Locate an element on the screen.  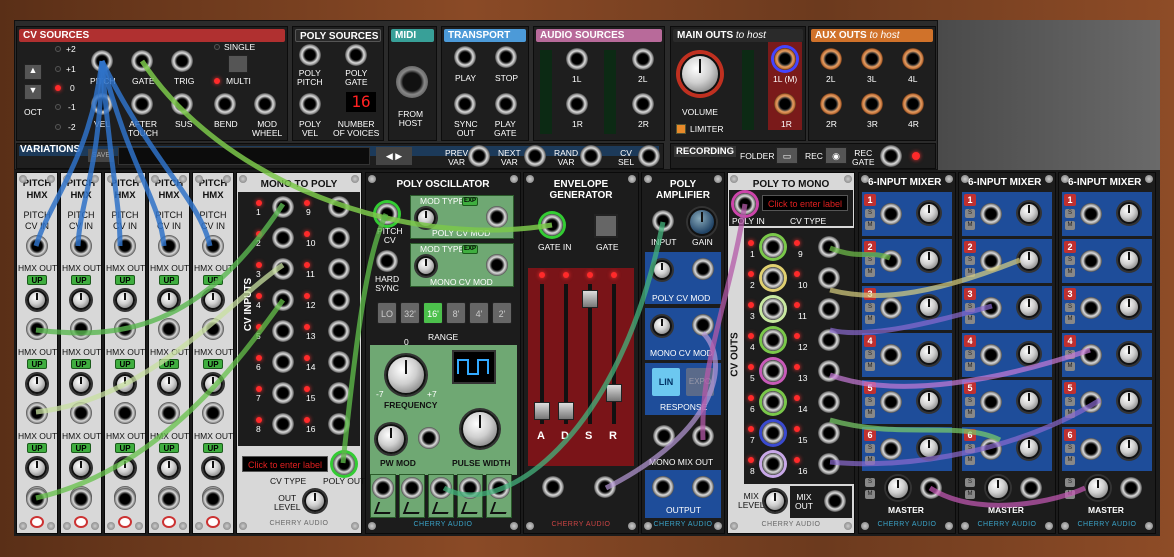
wave-out-jack is located at coordinates (412, 488).